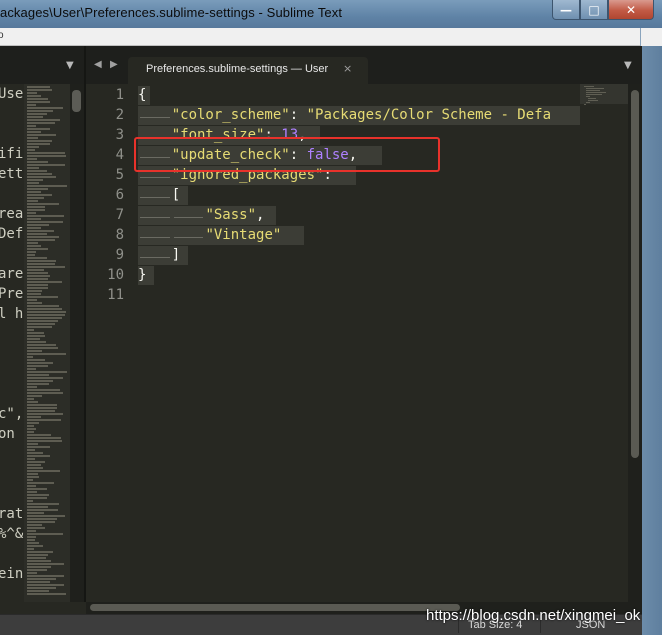 This screenshot has height=635, width=662. I want to click on code-line: {, so click(142, 95).